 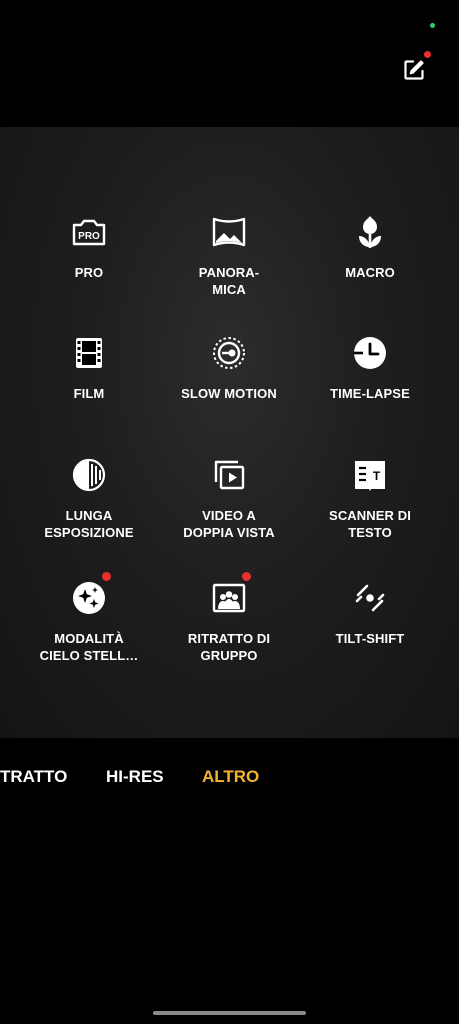 What do you see at coordinates (89, 272) in the screenshot?
I see `mode-label: PRO` at bounding box center [89, 272].